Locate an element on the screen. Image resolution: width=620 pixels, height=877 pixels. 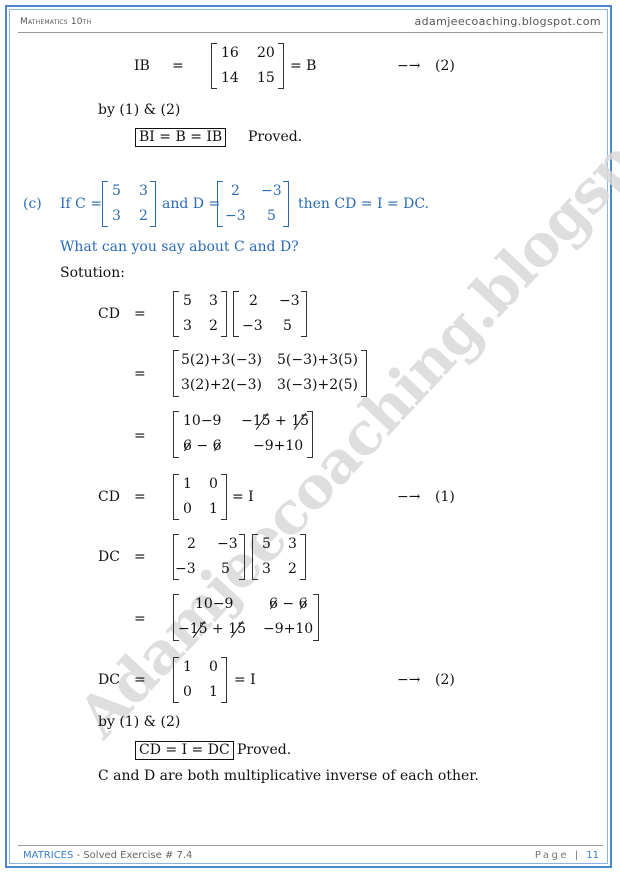
page-label: Page is located at coordinates (552, 855).